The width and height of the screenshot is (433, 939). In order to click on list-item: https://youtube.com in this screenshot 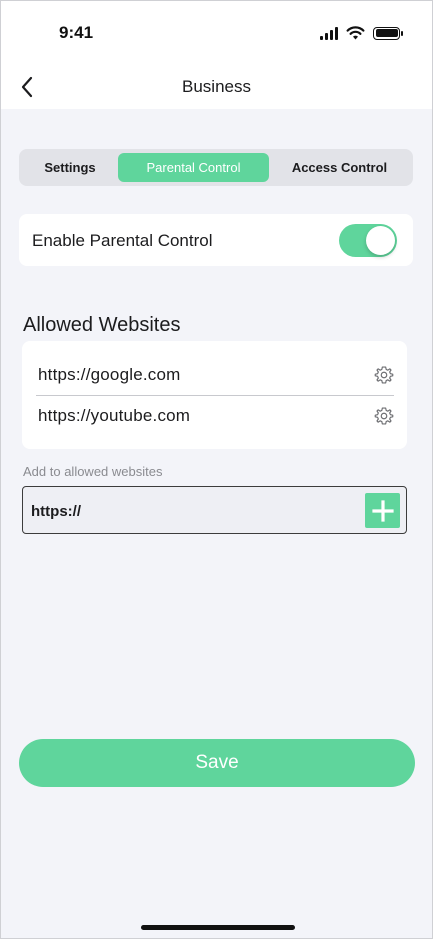, I will do `click(216, 416)`.